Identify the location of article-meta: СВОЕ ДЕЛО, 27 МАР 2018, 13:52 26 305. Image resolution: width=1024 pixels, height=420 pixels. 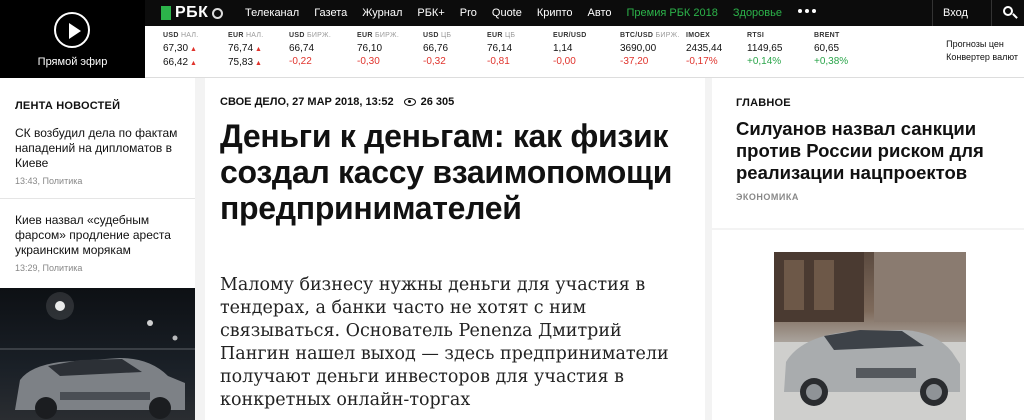
(337, 102).